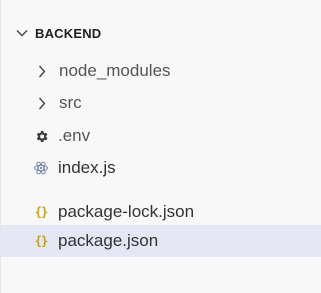  What do you see at coordinates (87, 167) in the screenshot?
I see `tree-item-label: index.js` at bounding box center [87, 167].